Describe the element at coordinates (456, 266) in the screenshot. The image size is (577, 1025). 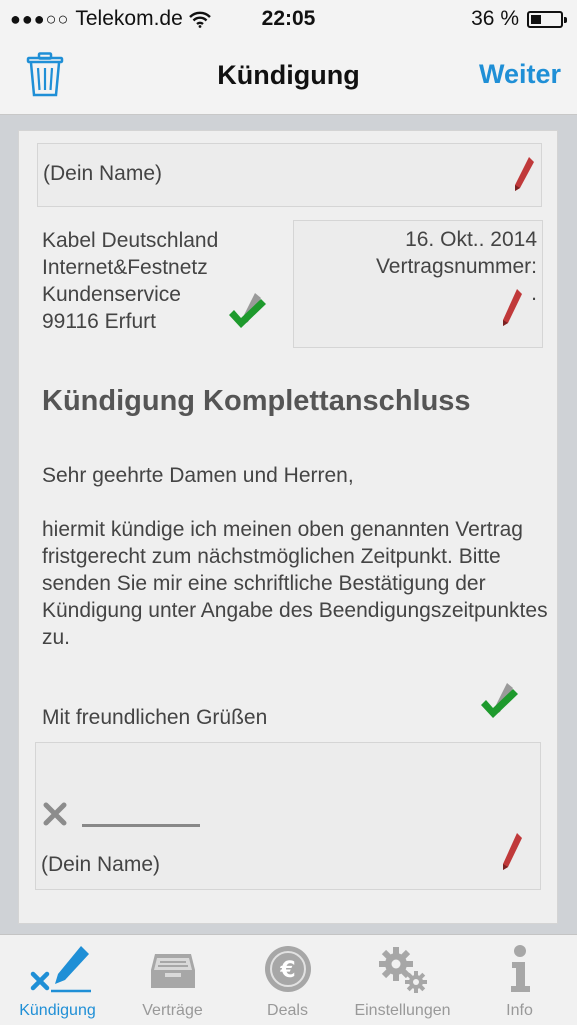
I see `contract-number-label: Vertragsnummer:` at that location.